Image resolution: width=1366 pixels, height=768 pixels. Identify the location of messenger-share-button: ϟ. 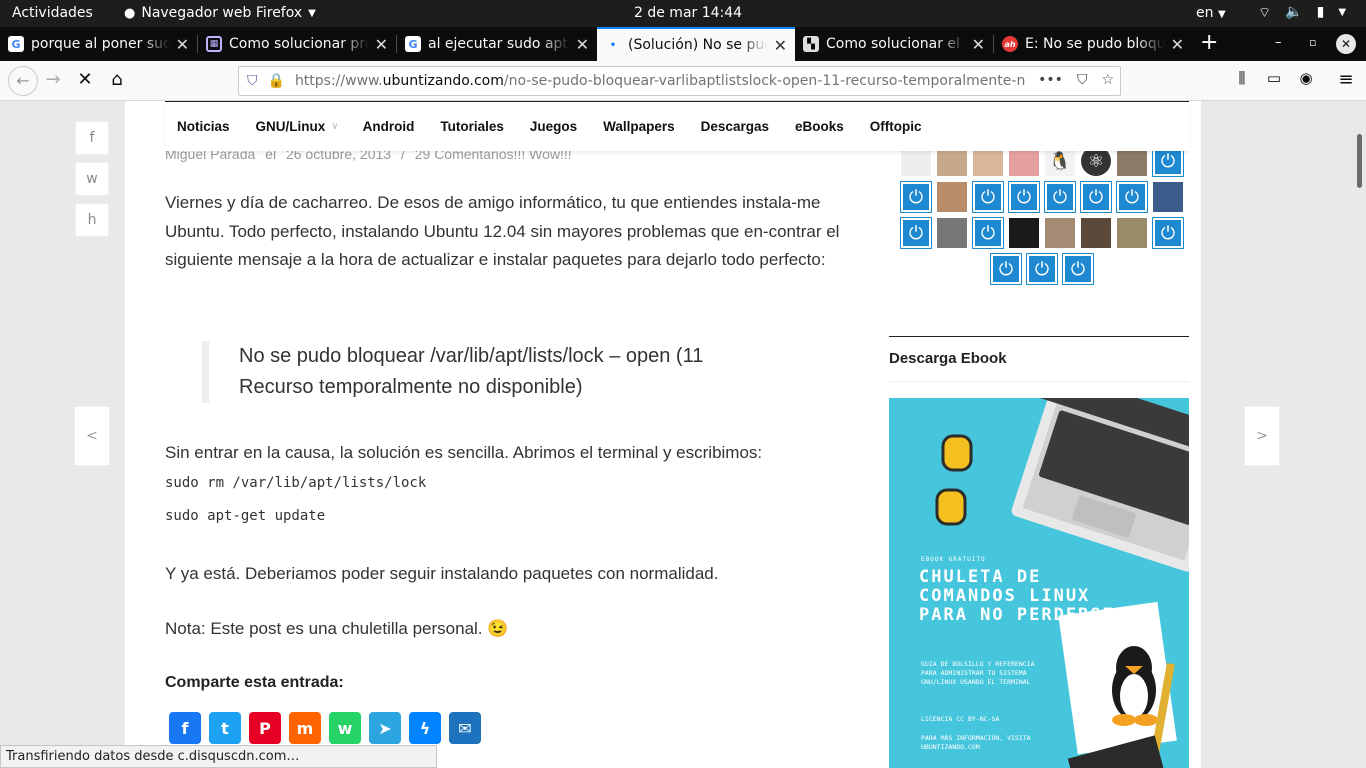
(425, 728).